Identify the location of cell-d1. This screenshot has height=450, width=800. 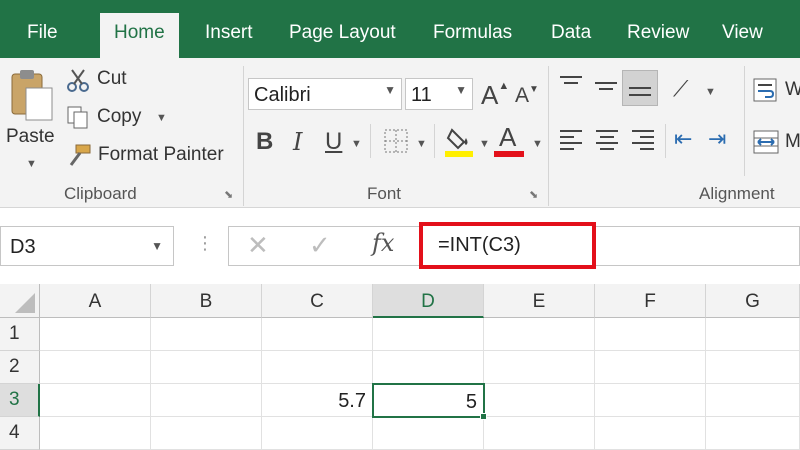
(428, 334).